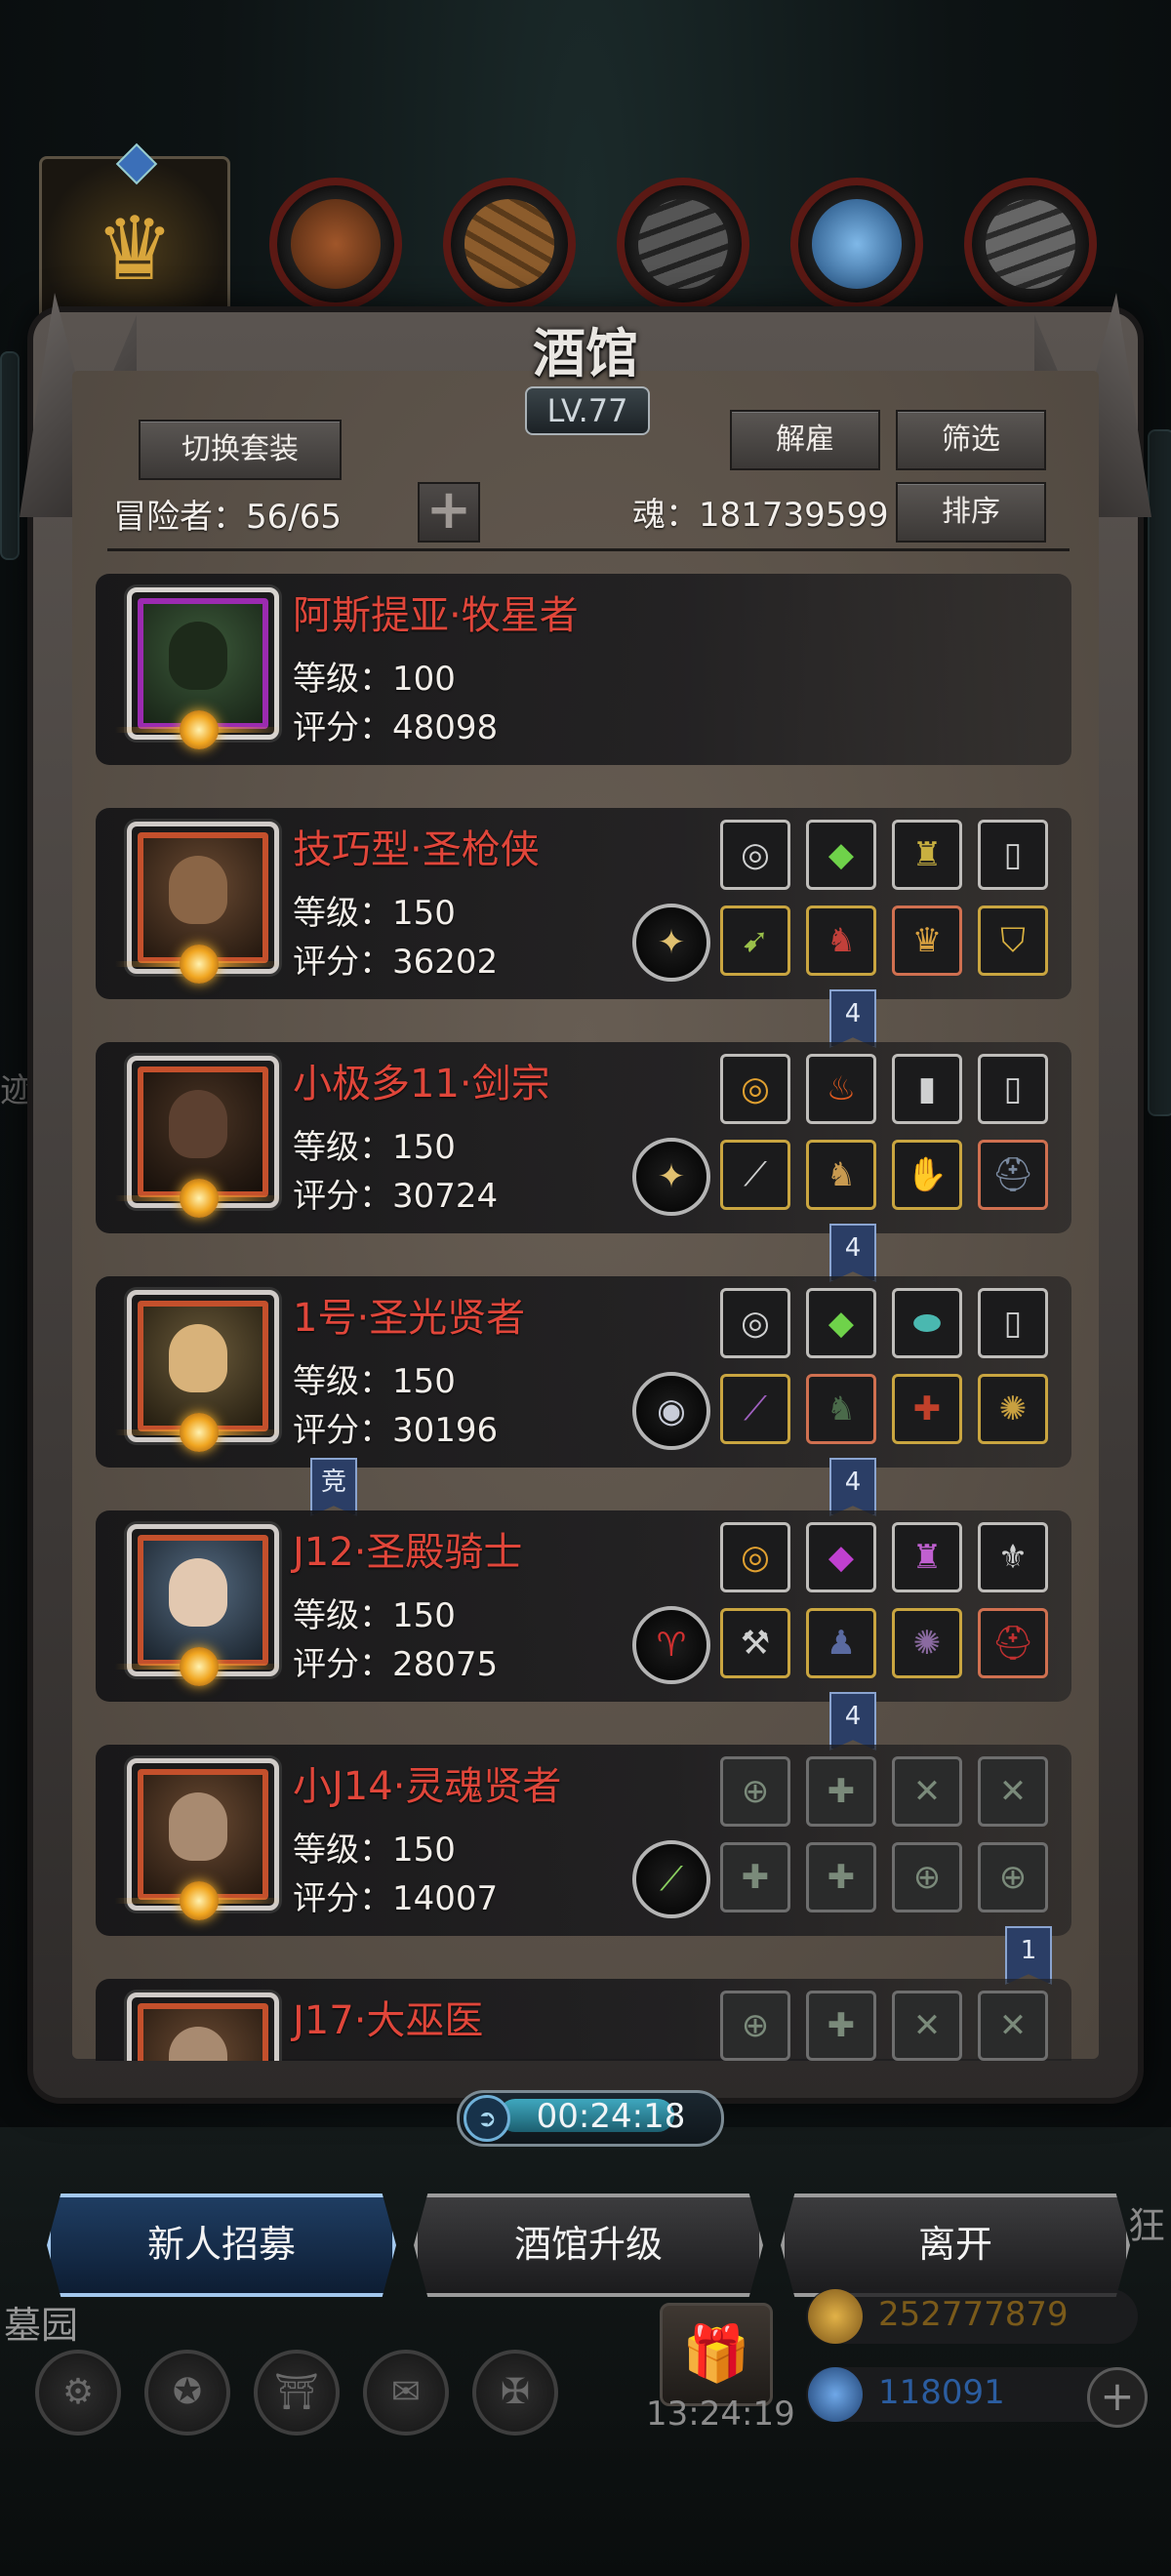 Image resolution: width=1171 pixels, height=2576 pixels. Describe the element at coordinates (396, 962) in the screenshot. I see `hero-score: 评分：36202` at that location.